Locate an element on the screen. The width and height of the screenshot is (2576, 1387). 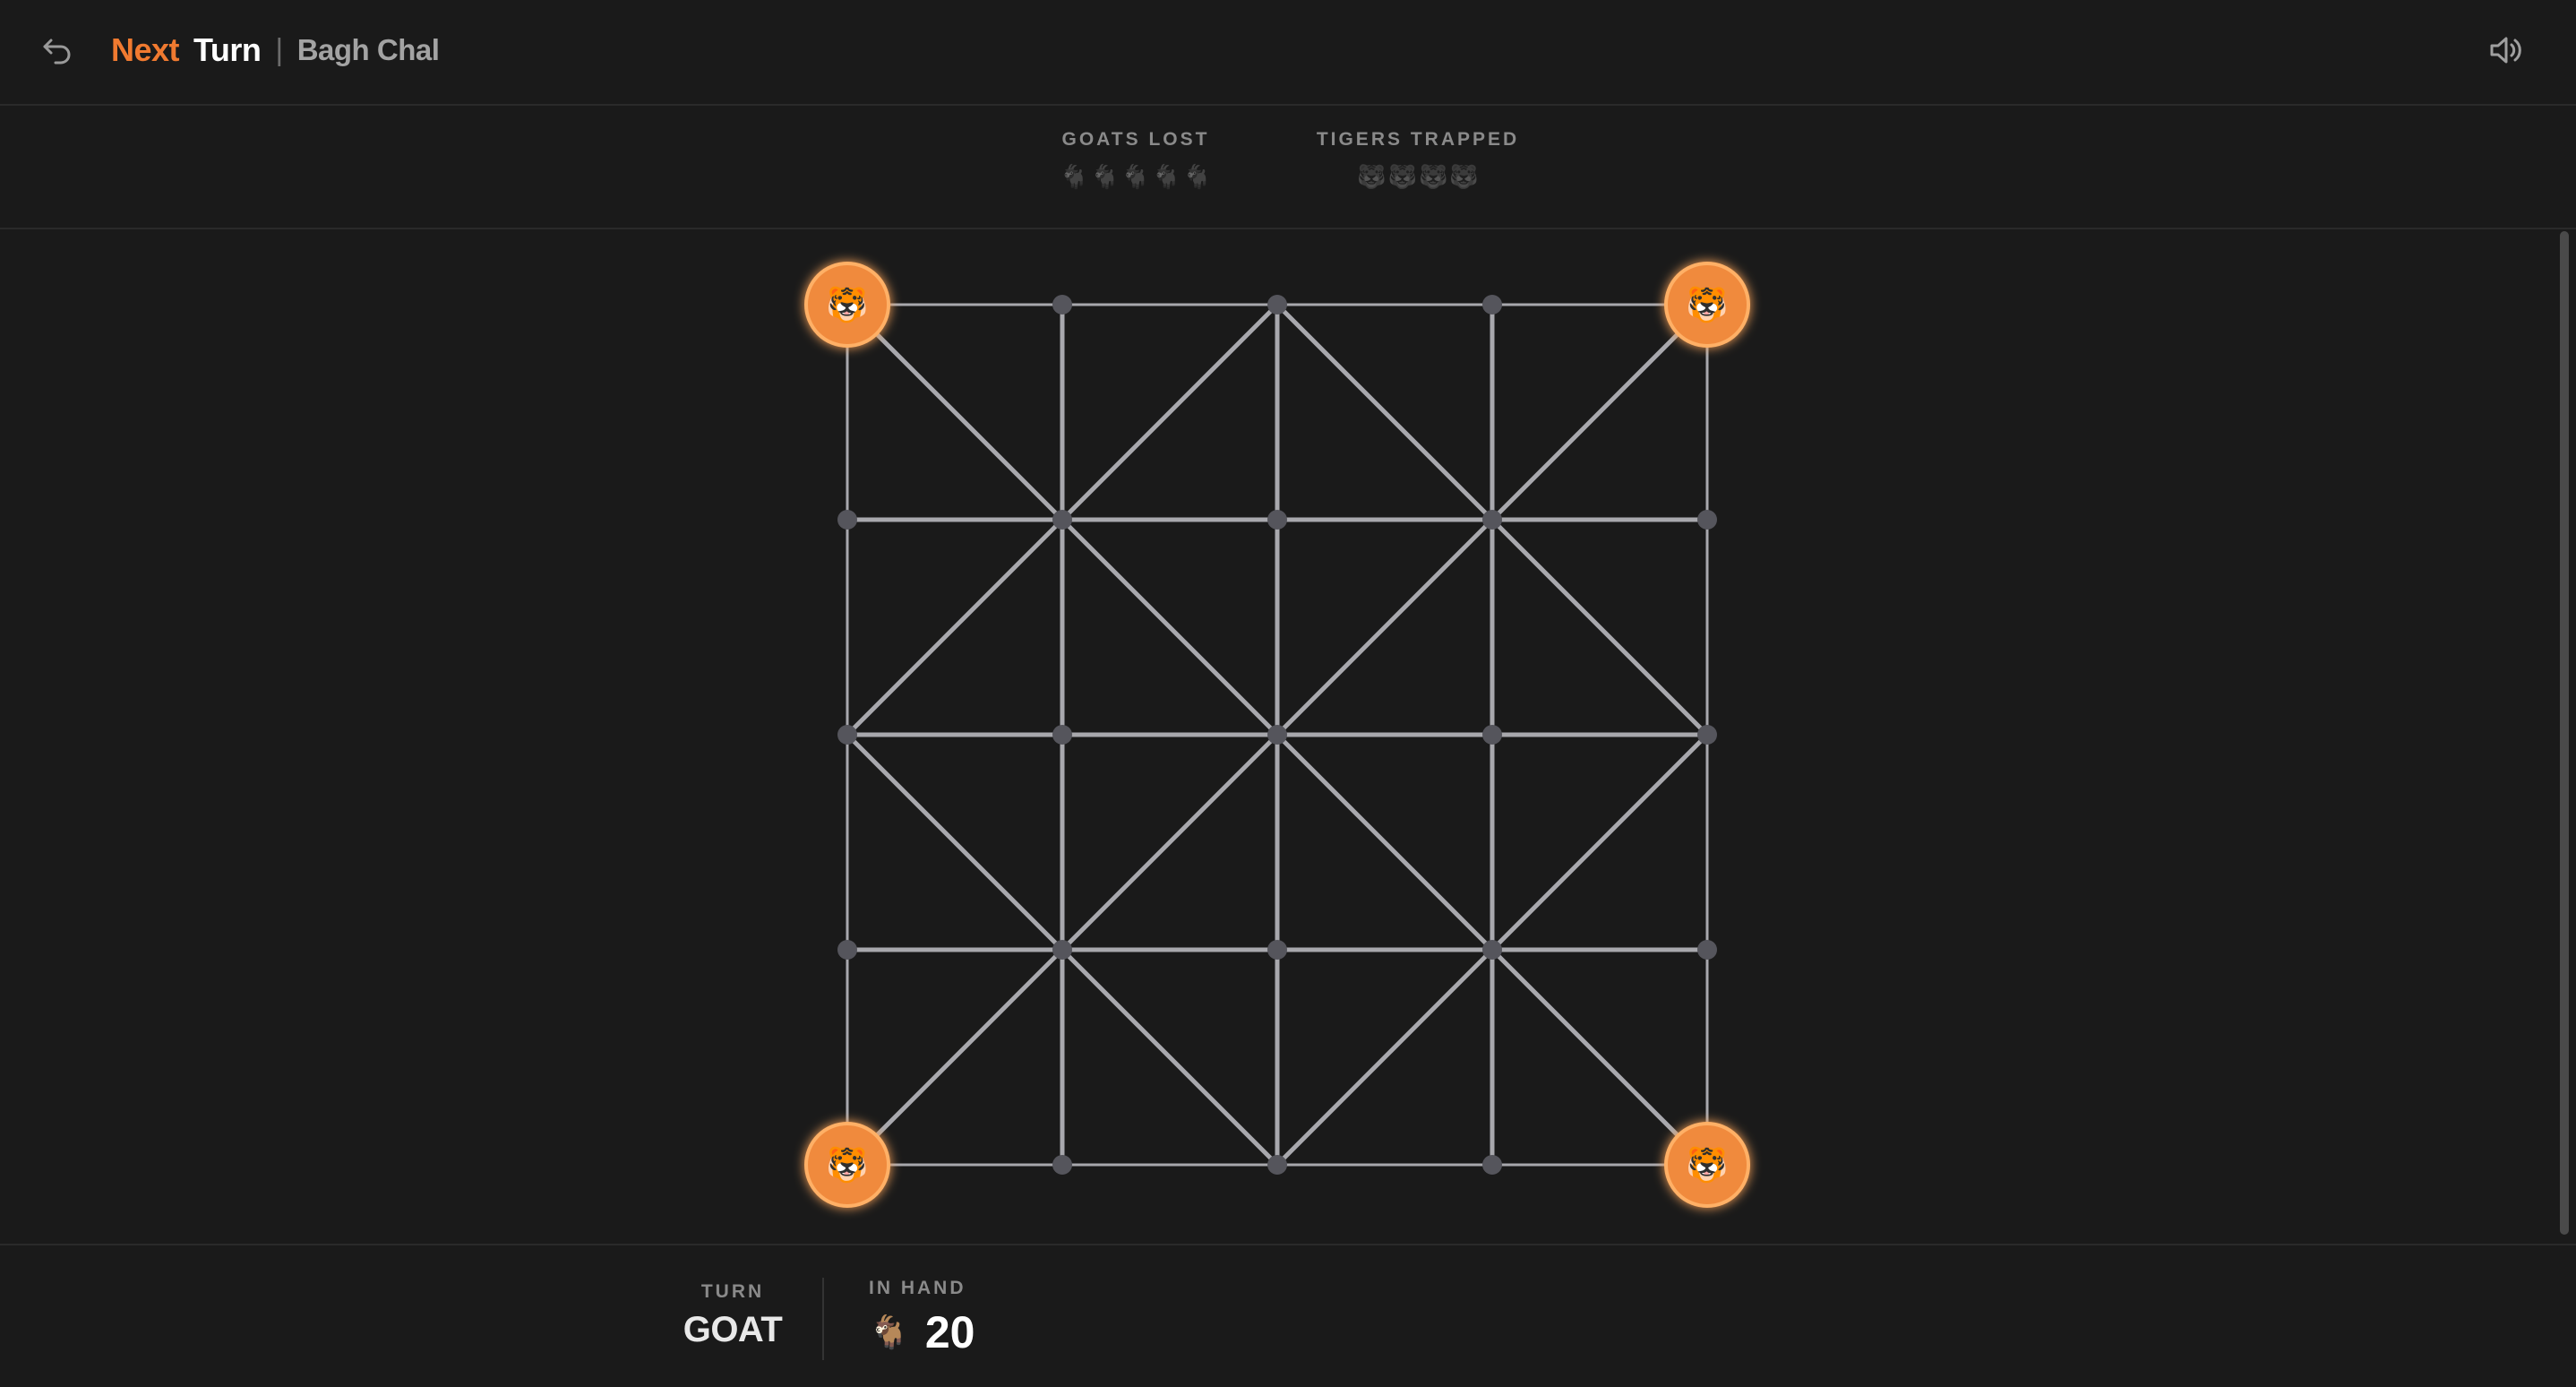
turn-value: GOAT is located at coordinates (733, 1329).